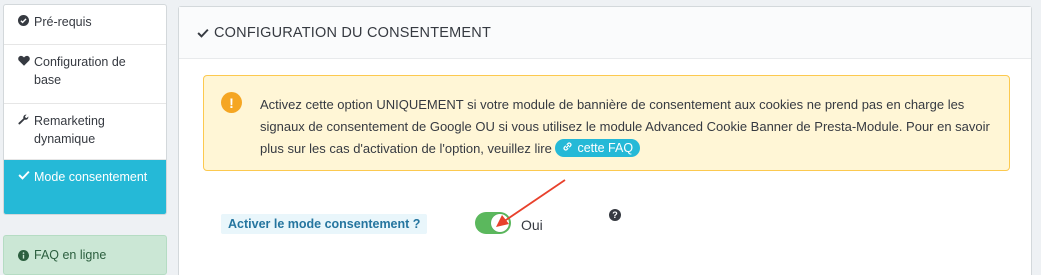 This screenshot has height=275, width=1041. I want to click on sidebar-item-remarketing-dynamique: Remarketing dynamique, so click(85, 132).